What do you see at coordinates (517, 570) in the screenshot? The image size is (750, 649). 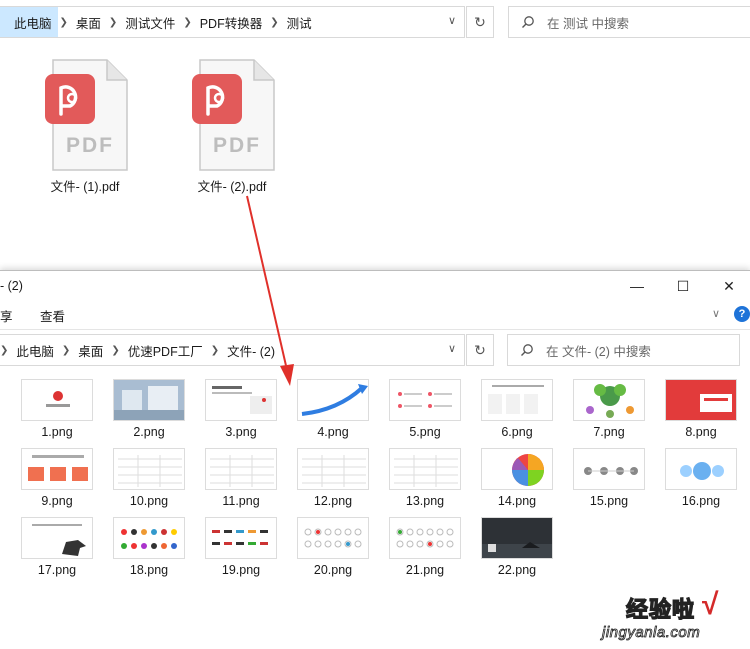 I see `file-name: 22.png` at bounding box center [517, 570].